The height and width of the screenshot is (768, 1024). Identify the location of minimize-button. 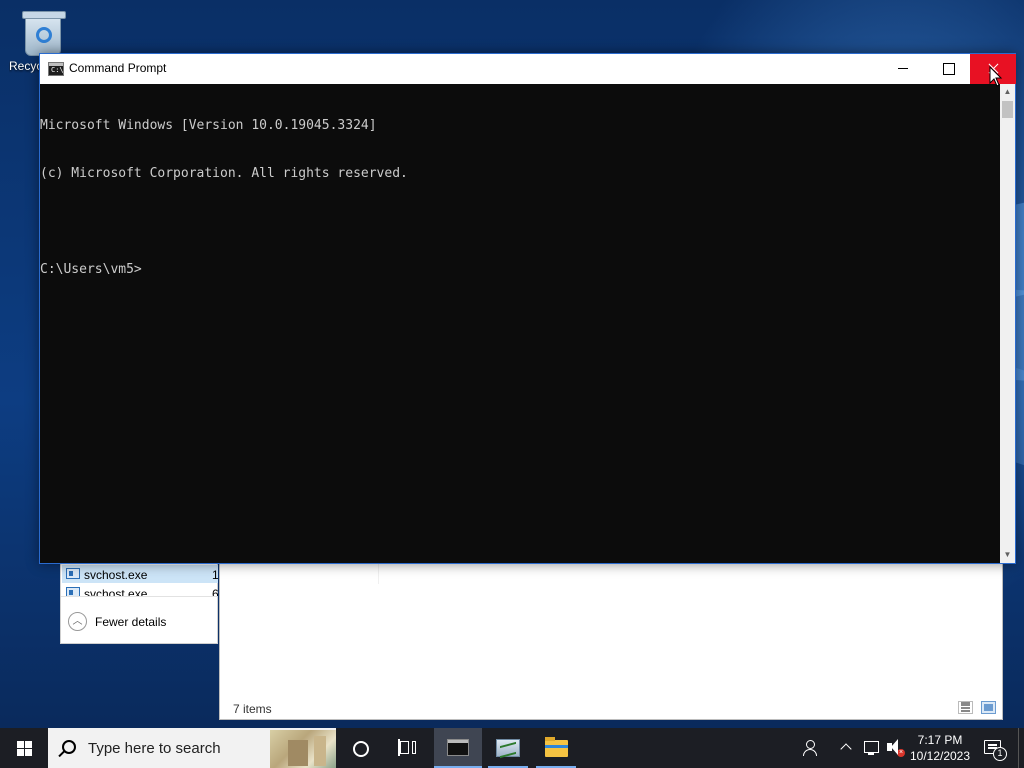
(903, 69).